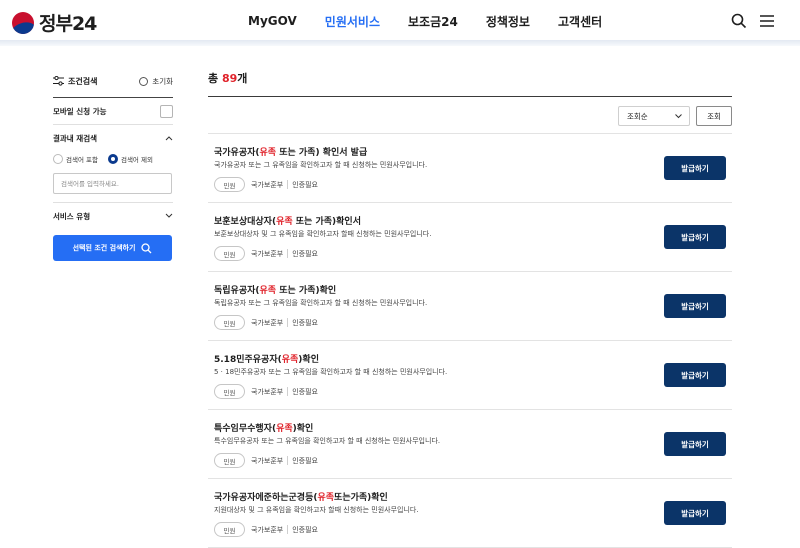  I want to click on result-title: 독립유공자(유족 또는 가족)확인, so click(275, 289).